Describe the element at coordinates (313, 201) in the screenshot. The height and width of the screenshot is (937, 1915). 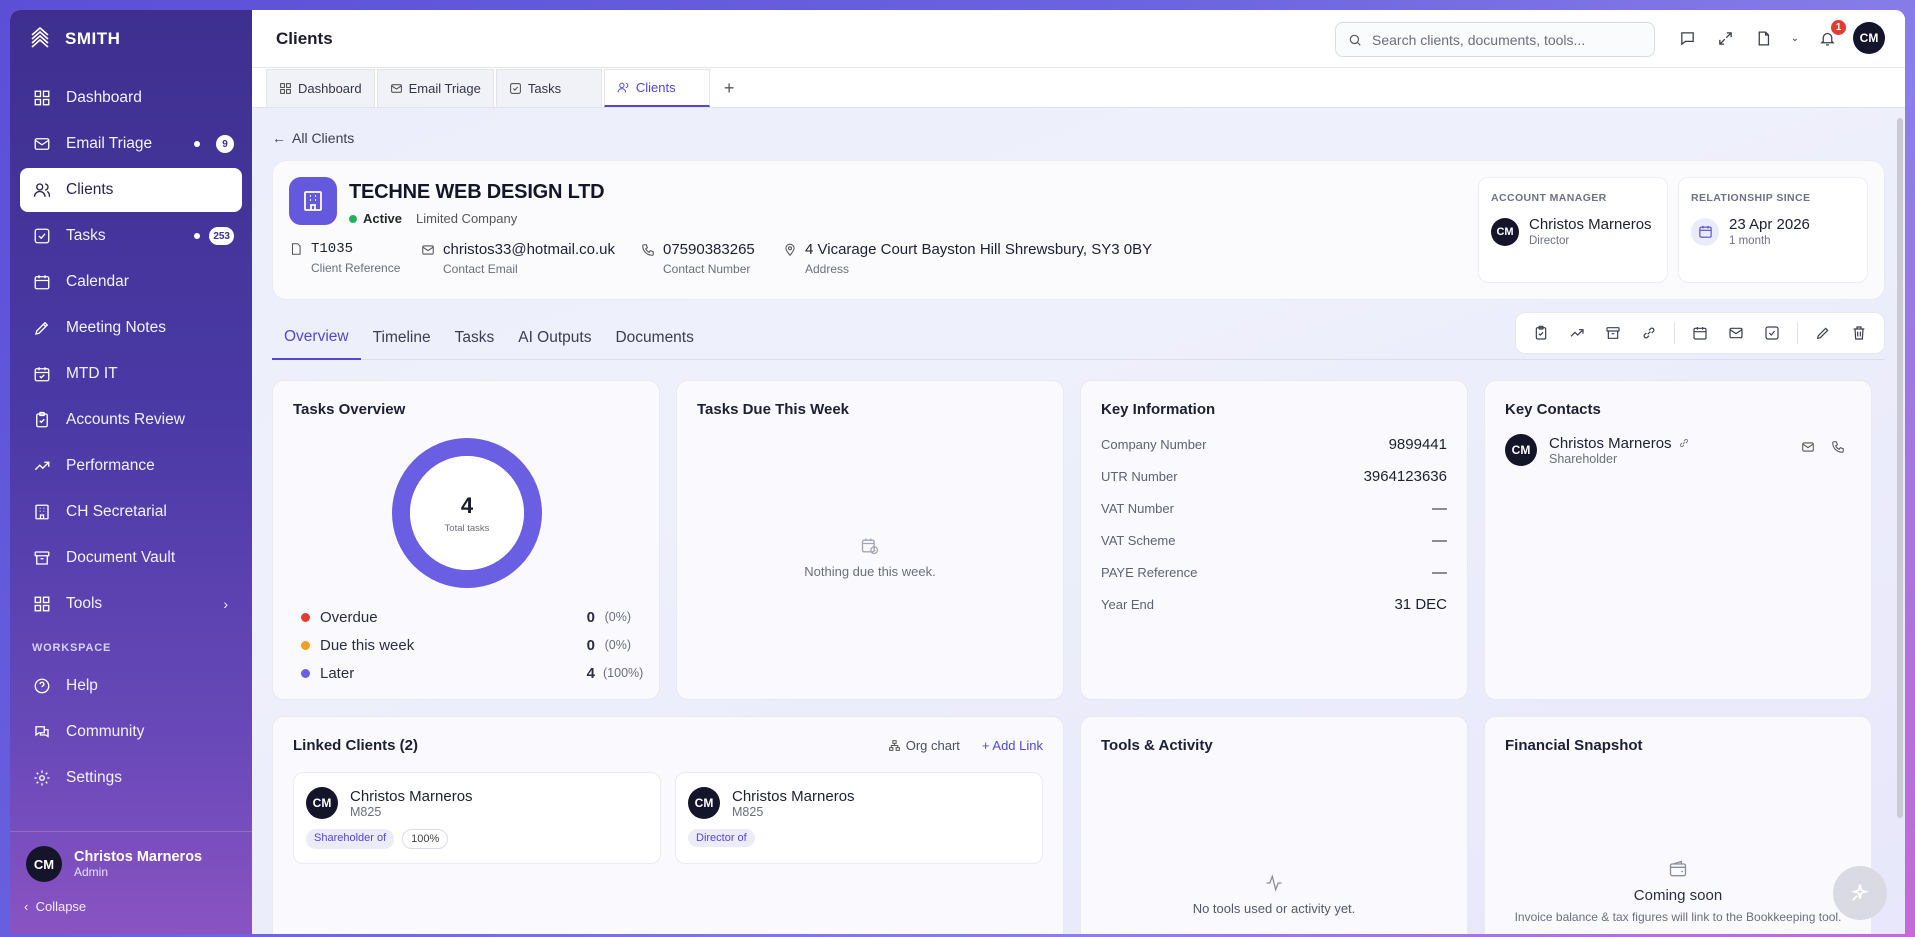
I see `client-logo` at that location.